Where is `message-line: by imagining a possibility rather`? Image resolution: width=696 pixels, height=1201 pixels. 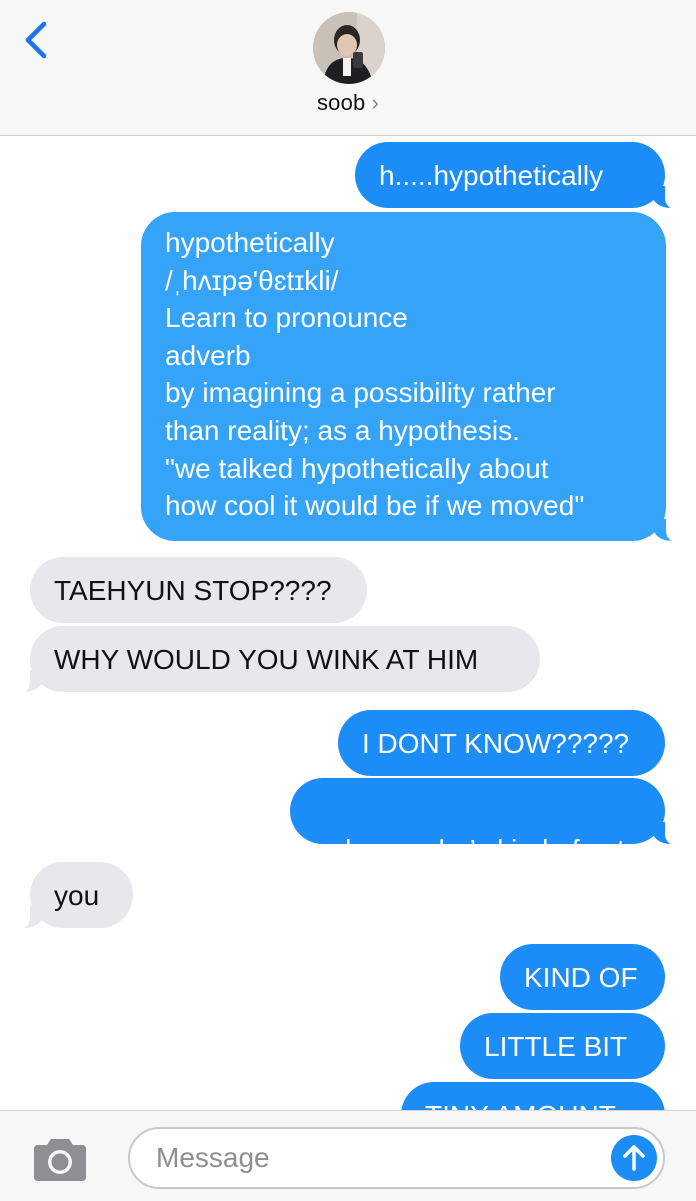
message-line: by imagining a possibility rather is located at coordinates (360, 393).